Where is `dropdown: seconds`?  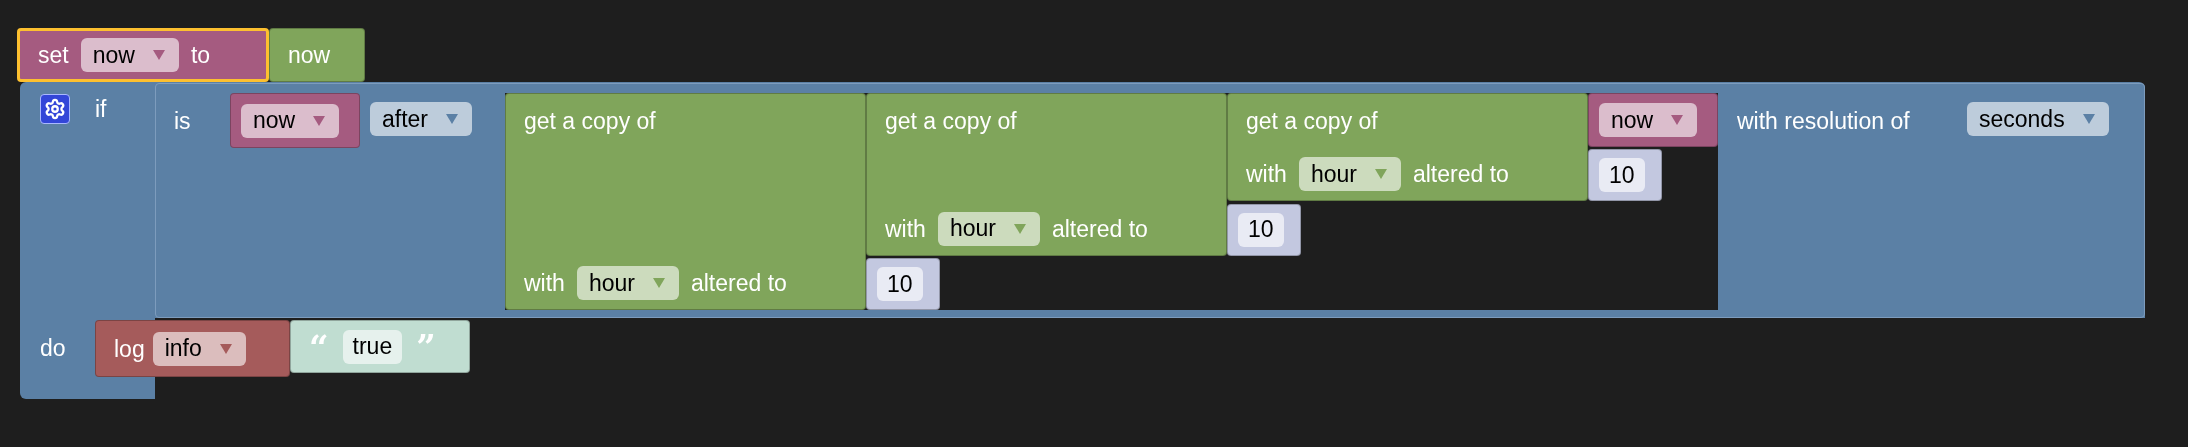
dropdown: seconds is located at coordinates (2038, 119).